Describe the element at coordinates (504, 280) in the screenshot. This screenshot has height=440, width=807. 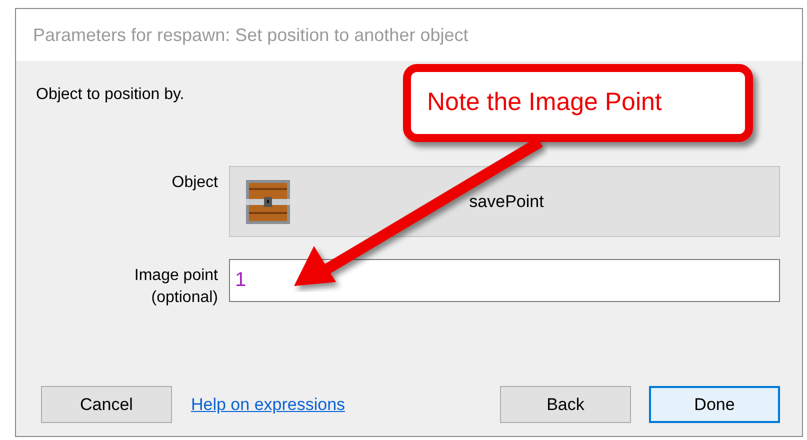
I see `input-field: 1` at that location.